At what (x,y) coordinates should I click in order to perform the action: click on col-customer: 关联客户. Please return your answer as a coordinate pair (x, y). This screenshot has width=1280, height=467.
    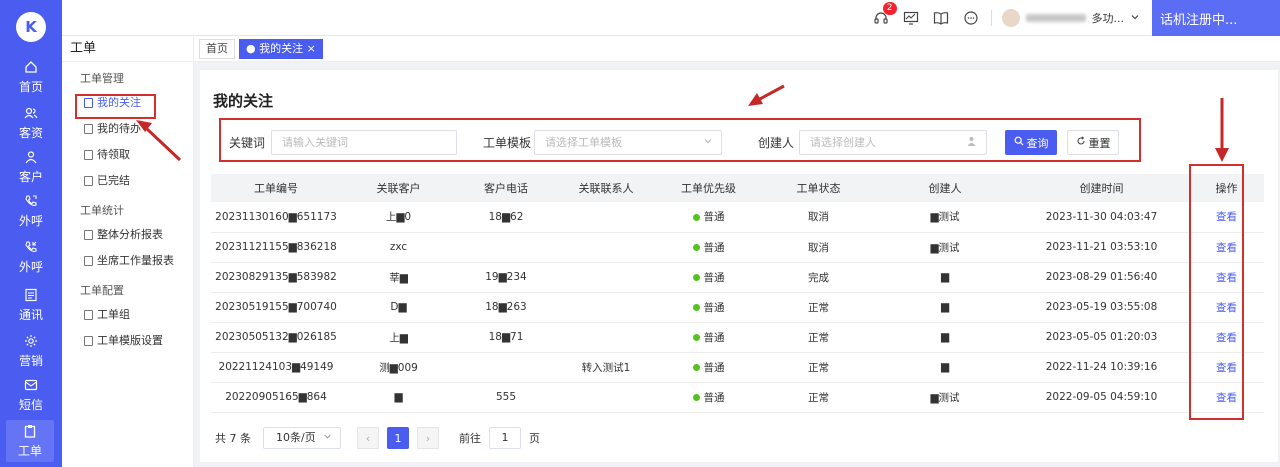
    Looking at the image, I should click on (398, 188).